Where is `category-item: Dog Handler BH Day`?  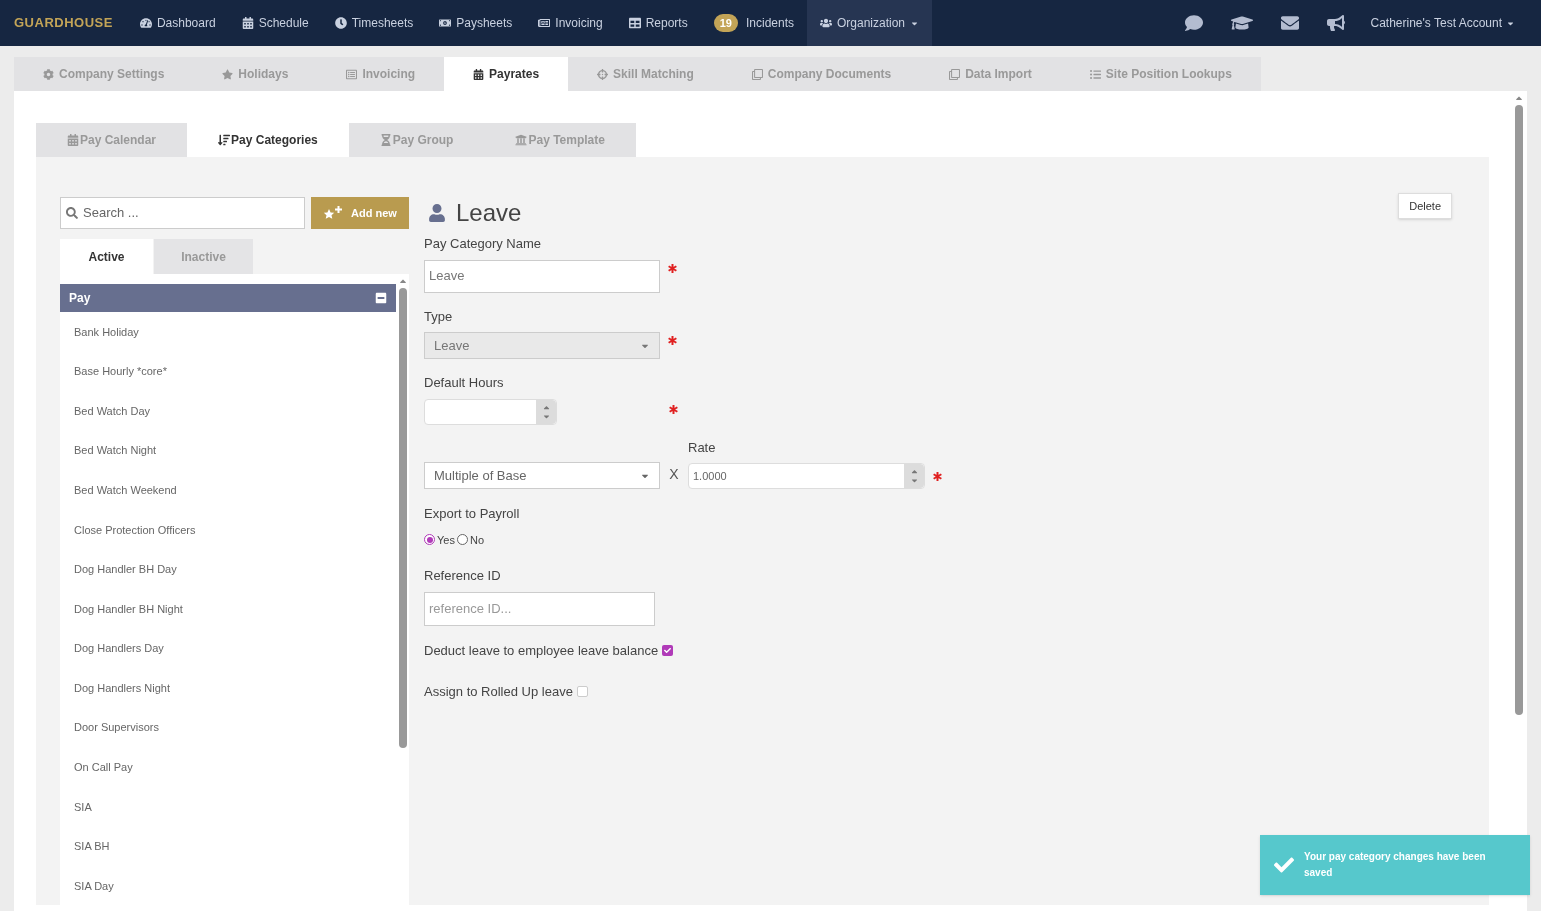
category-item: Dog Handler BH Day is located at coordinates (228, 569).